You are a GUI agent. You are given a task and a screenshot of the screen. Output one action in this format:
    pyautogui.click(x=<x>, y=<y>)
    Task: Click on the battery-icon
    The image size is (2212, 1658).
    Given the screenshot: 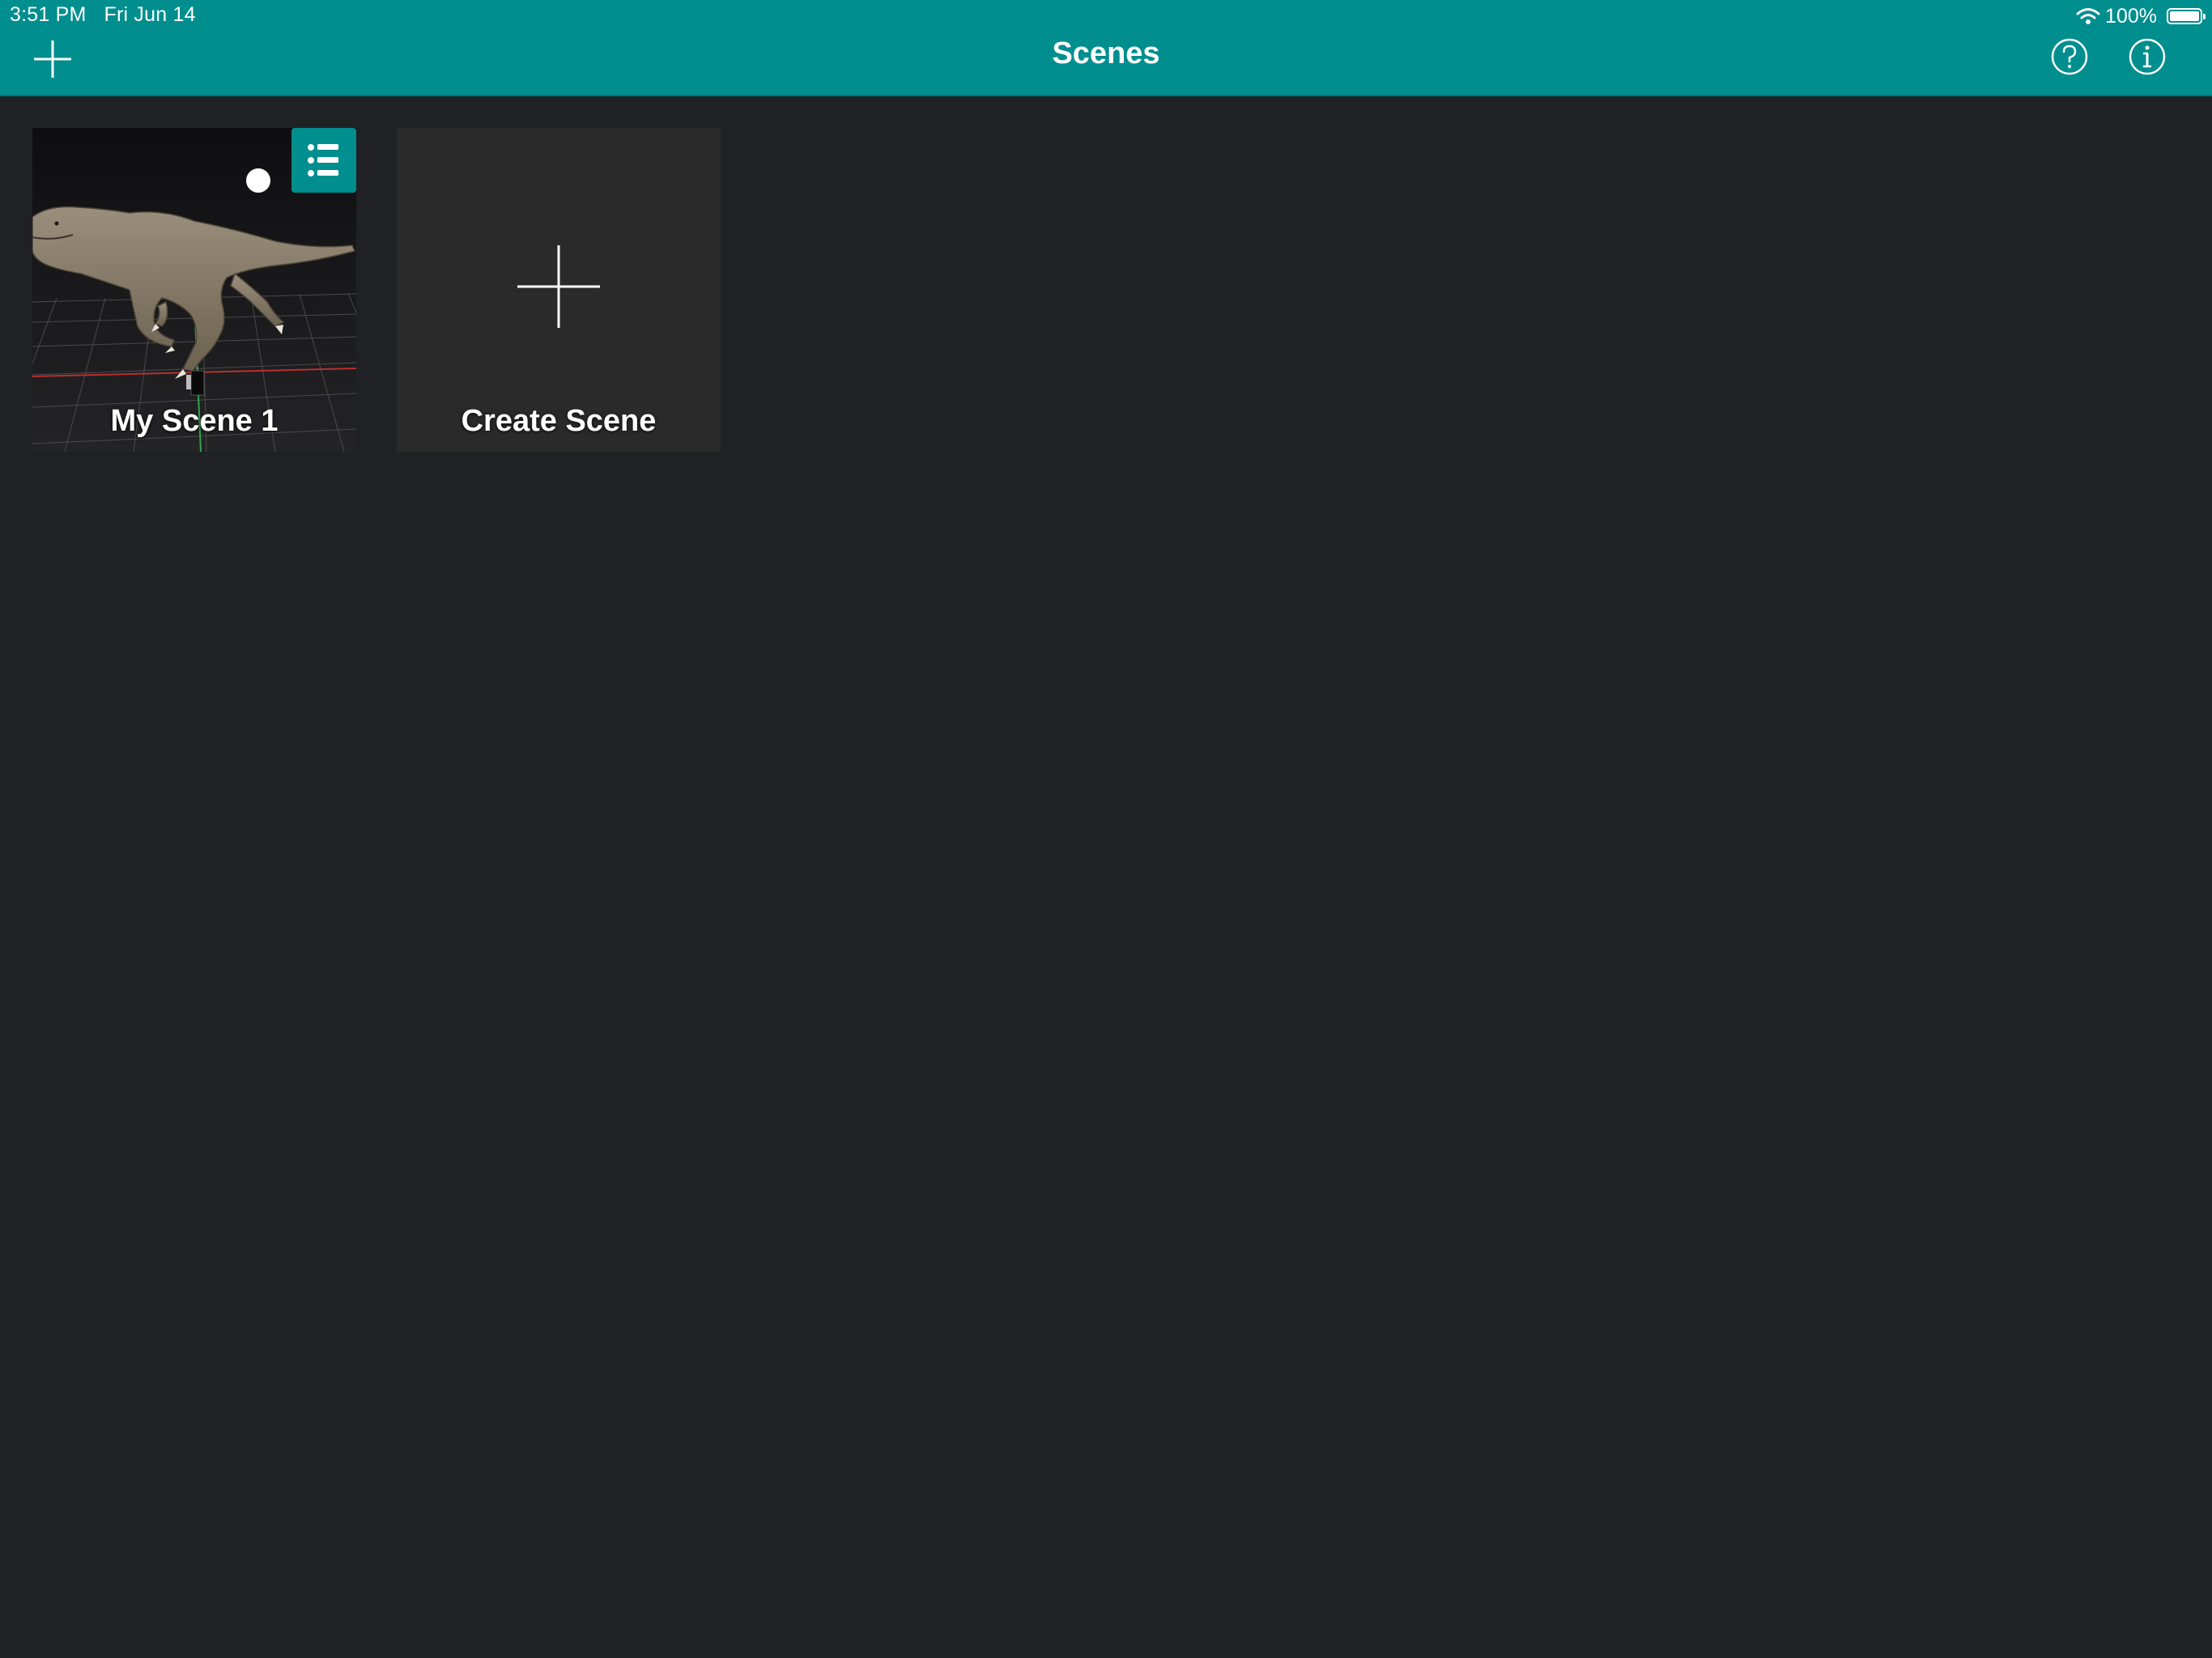 What is the action you would take?
    pyautogui.click(x=2186, y=16)
    